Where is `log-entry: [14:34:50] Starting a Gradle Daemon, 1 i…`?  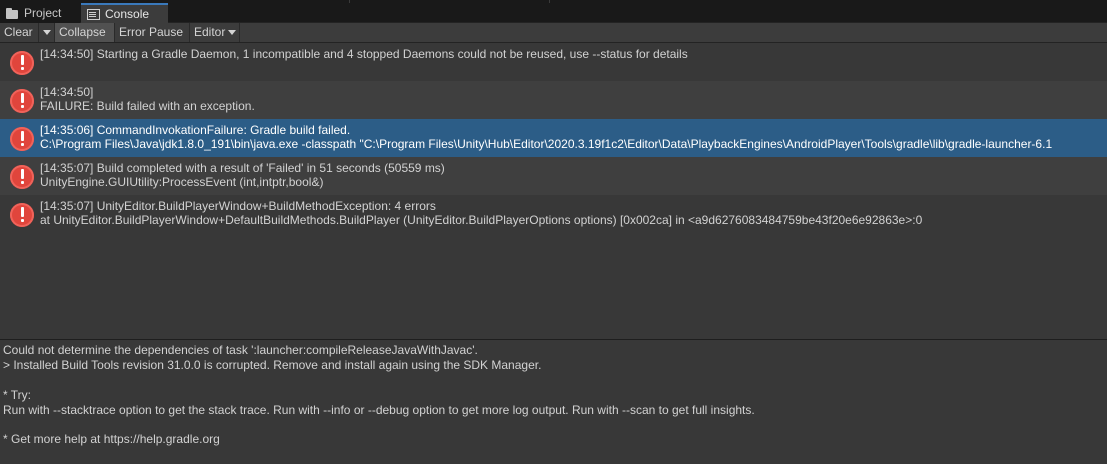 log-entry: [14:34:50] Starting a Gradle Daemon, 1 i… is located at coordinates (553, 62).